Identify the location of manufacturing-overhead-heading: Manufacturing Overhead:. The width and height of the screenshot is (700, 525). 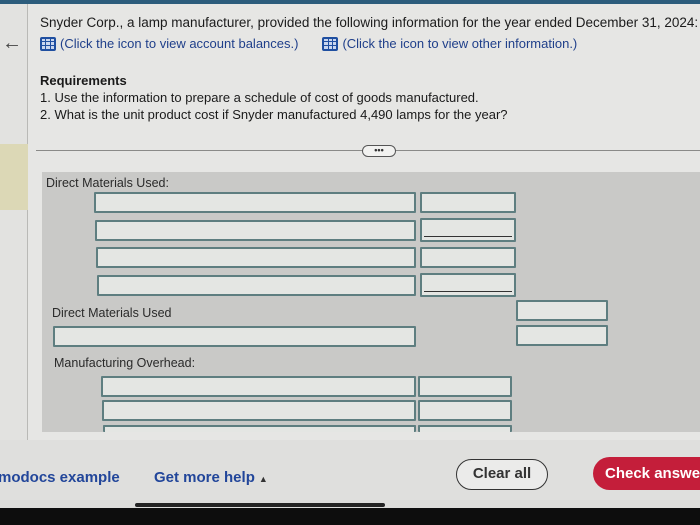
(125, 363).